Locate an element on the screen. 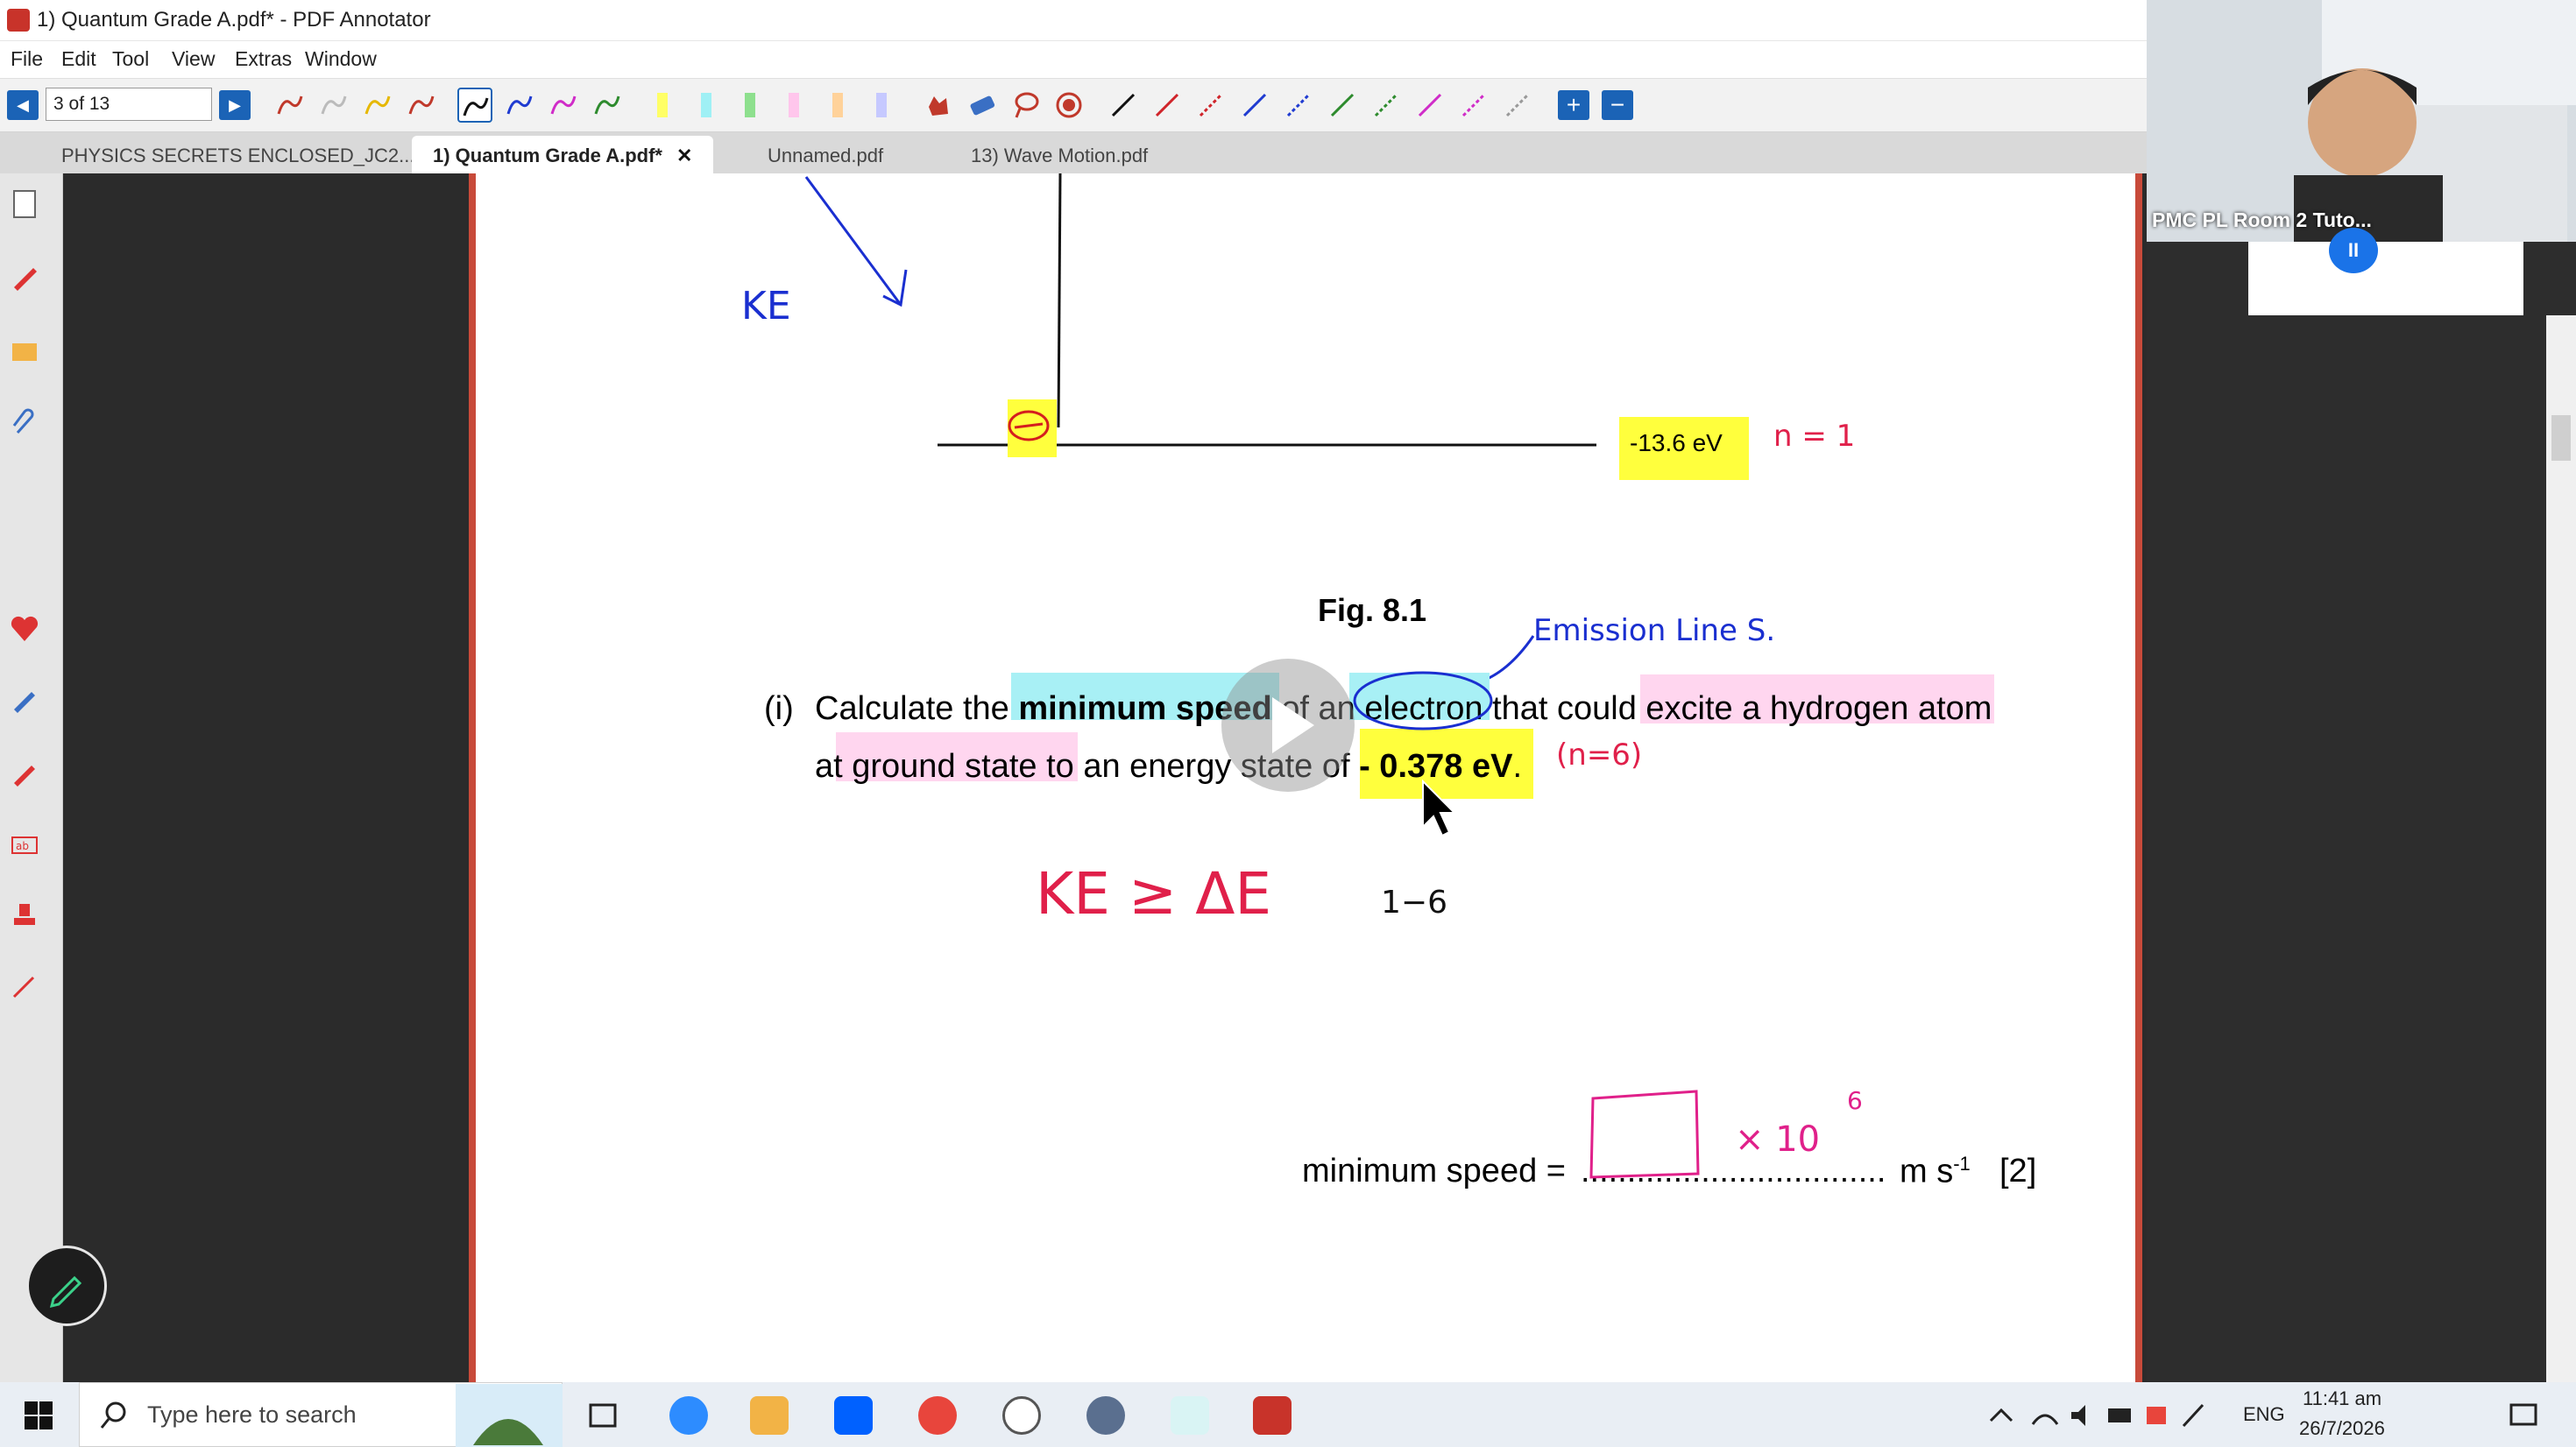  text-box-icon: ab is located at coordinates (24, 844).